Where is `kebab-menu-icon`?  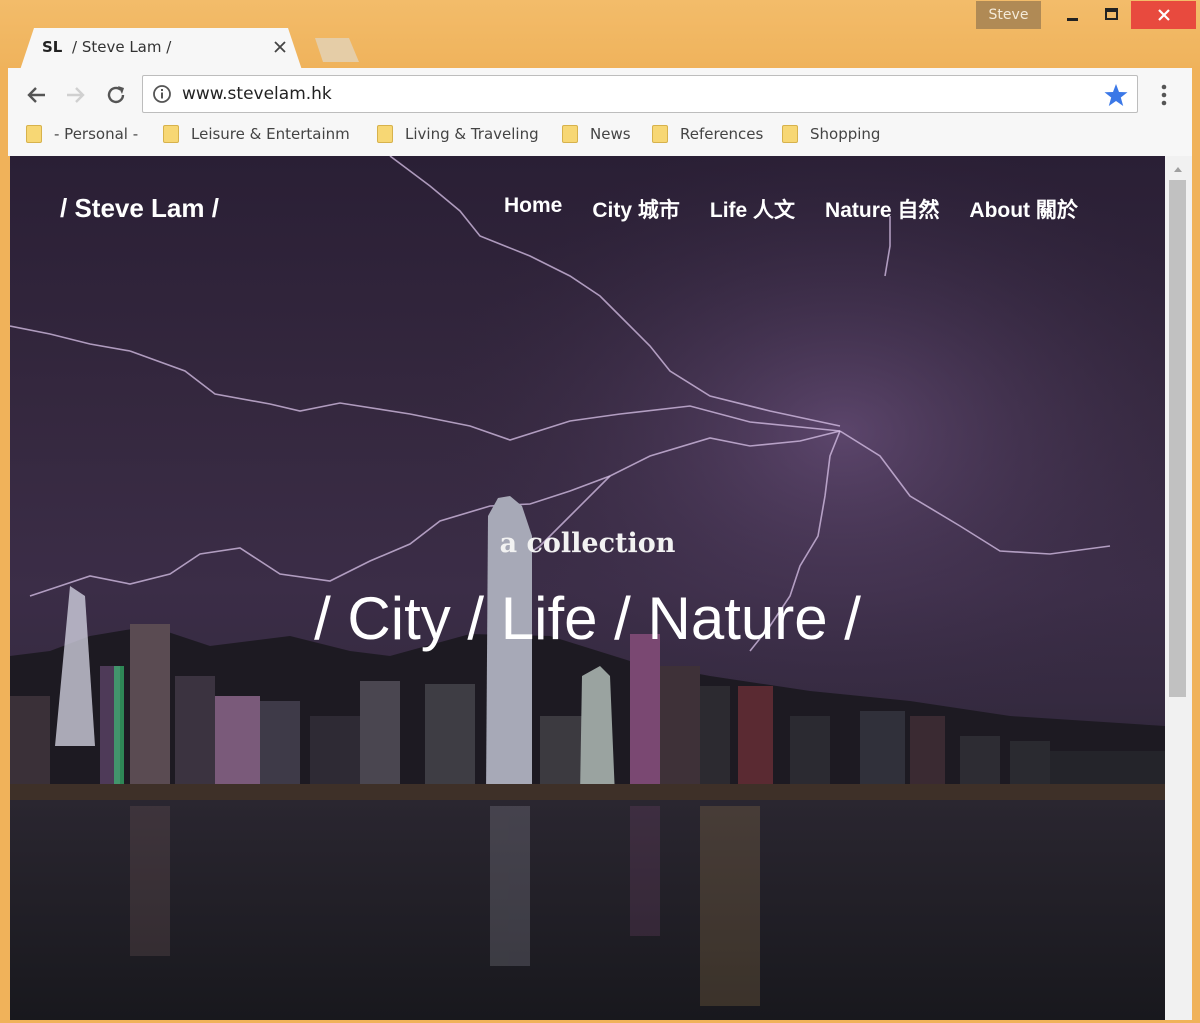
kebab-menu-icon is located at coordinates (1164, 95).